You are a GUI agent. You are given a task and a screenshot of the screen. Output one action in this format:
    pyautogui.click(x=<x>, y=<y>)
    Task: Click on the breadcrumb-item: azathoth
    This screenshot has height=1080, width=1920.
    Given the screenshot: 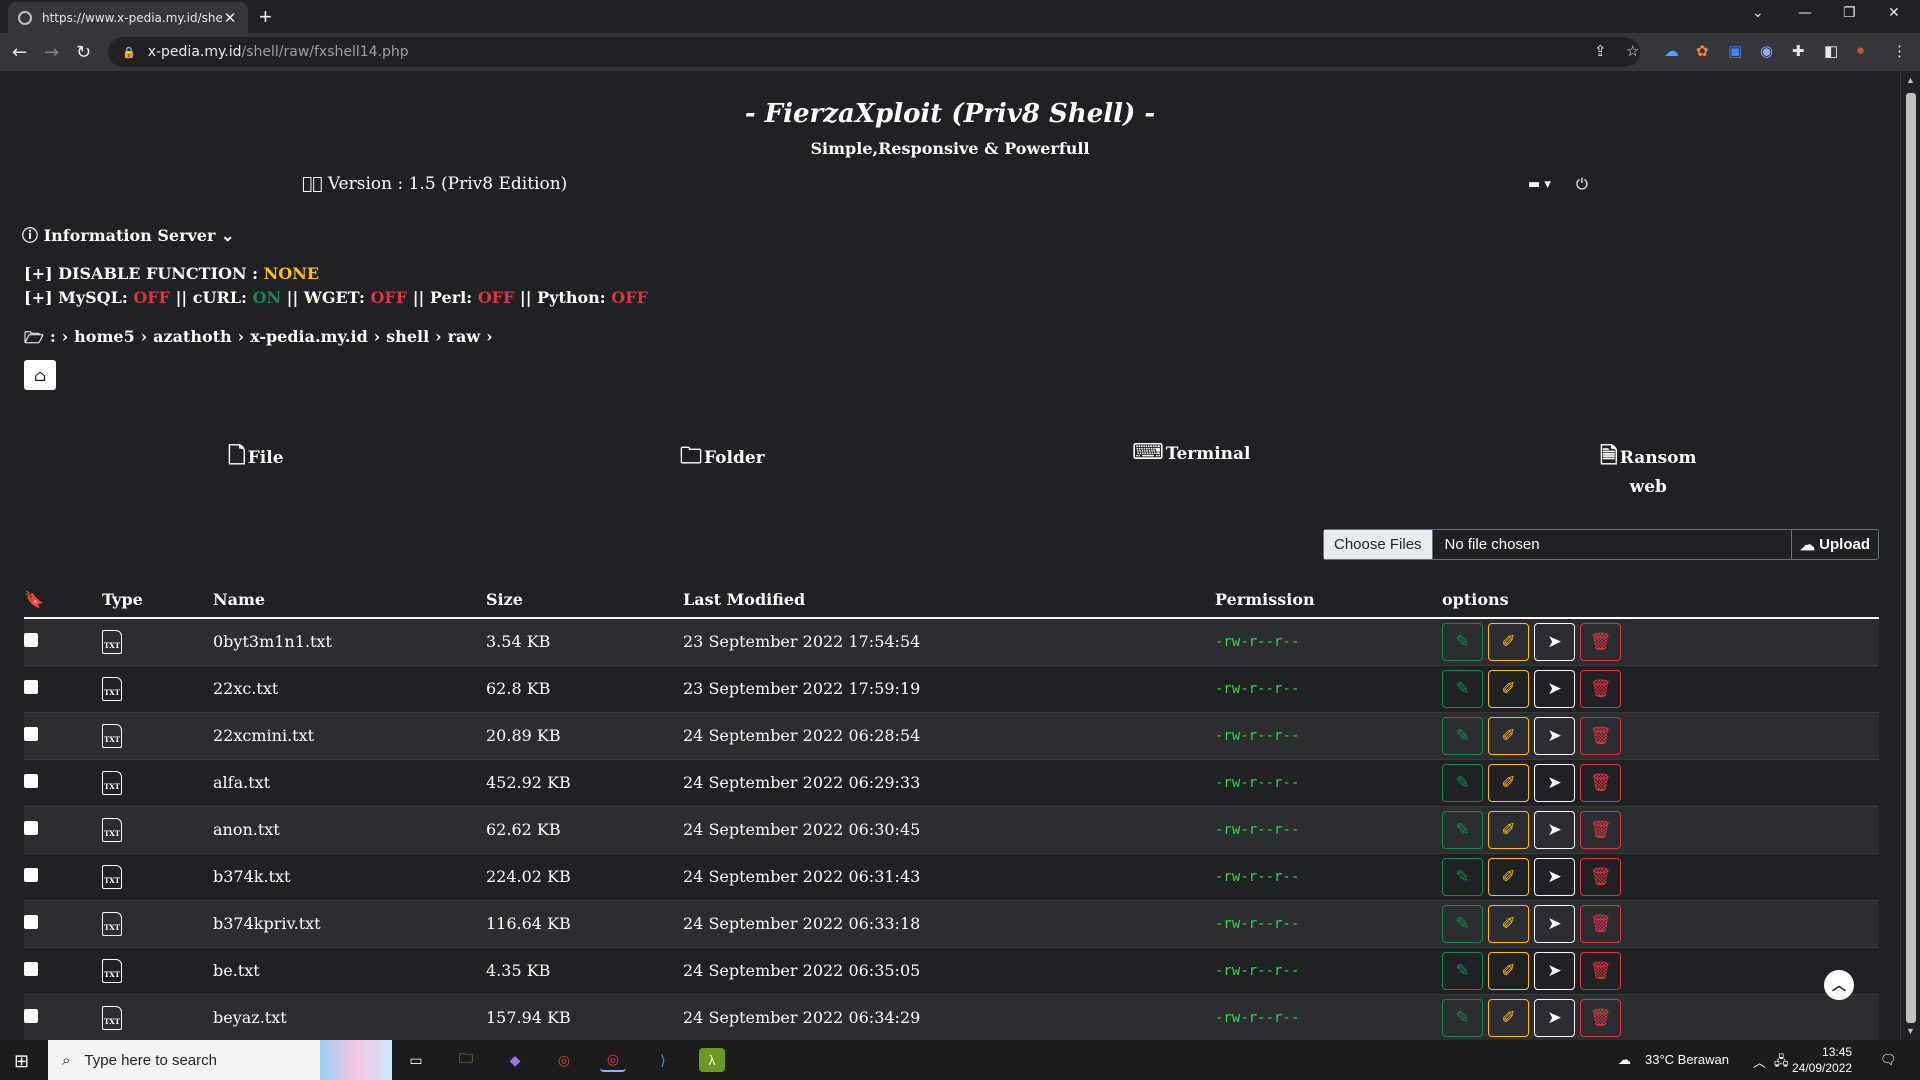 What is the action you would take?
    pyautogui.click(x=192, y=340)
    